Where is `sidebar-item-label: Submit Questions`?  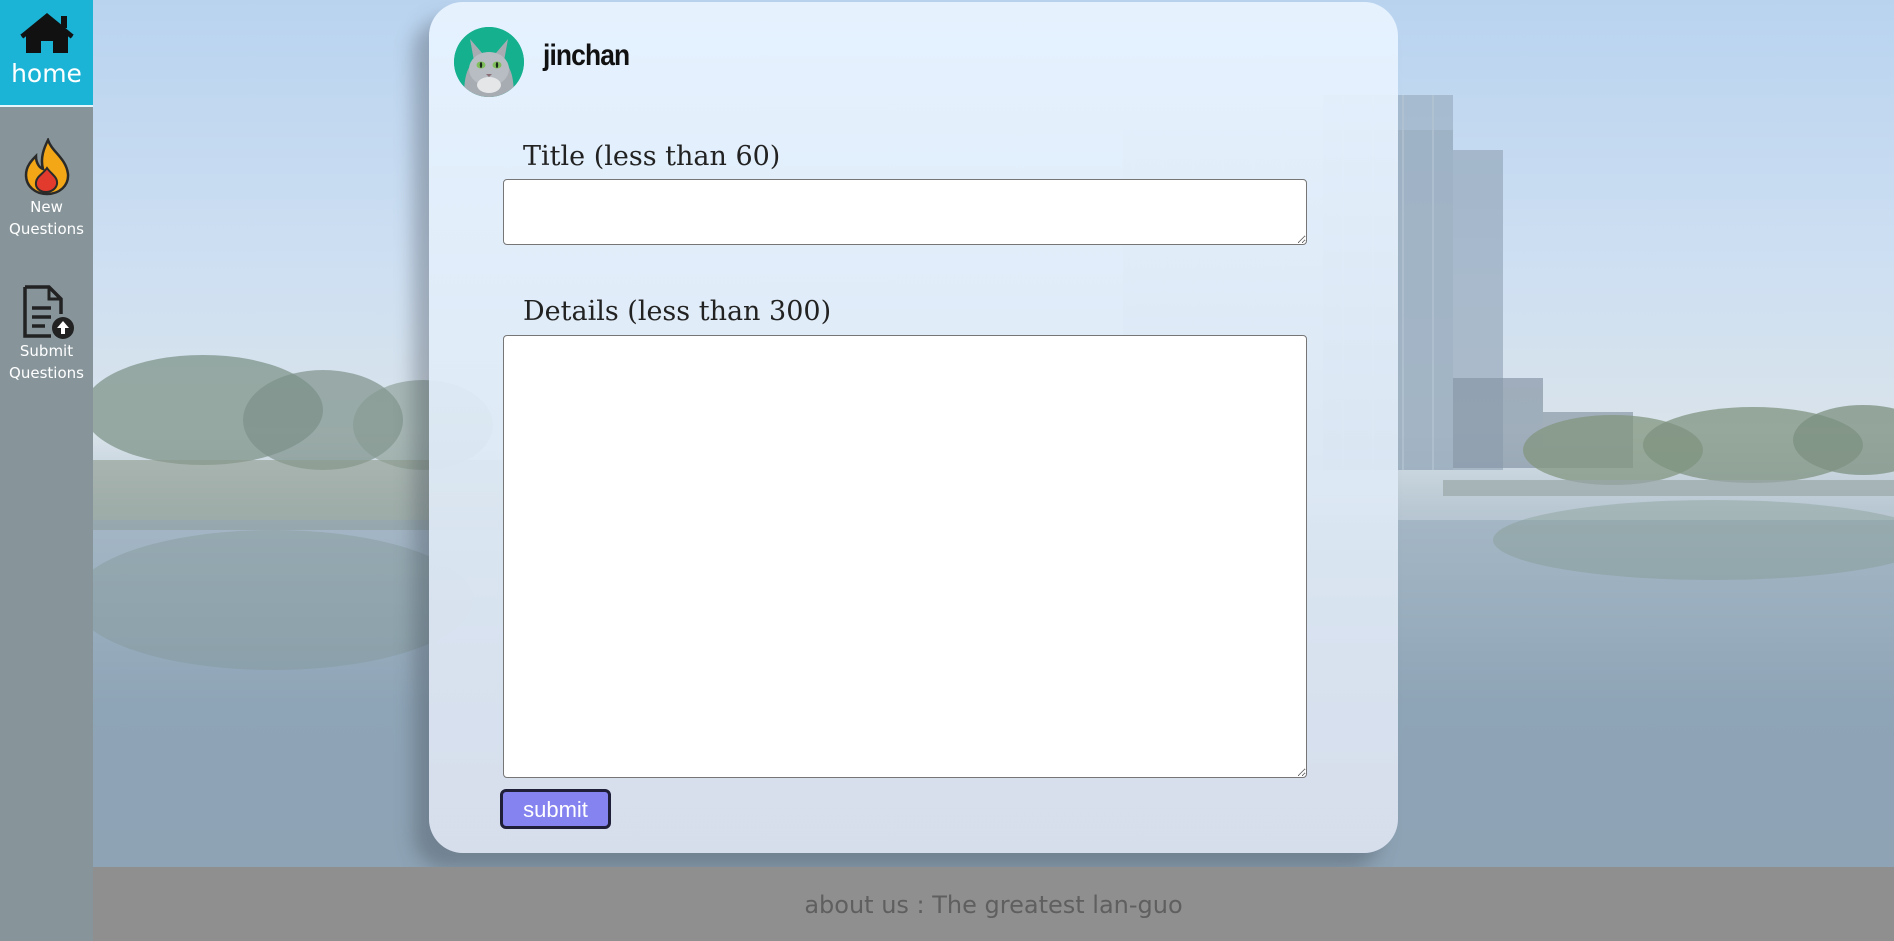
sidebar-item-label: Submit Questions is located at coordinates (46, 362).